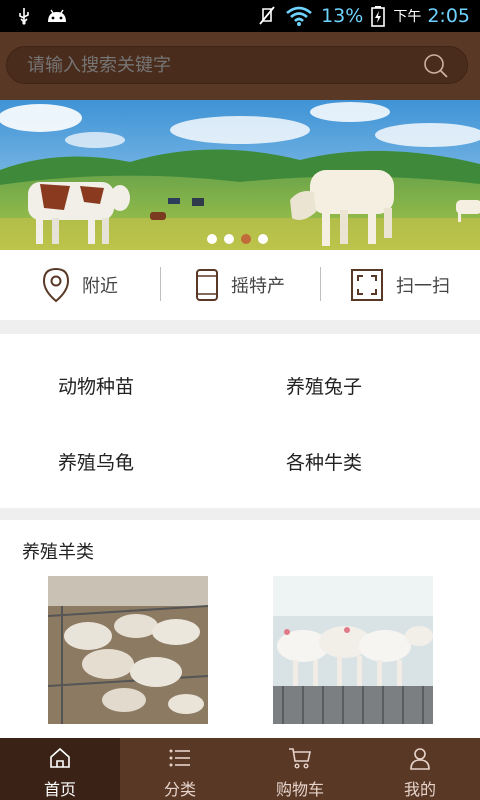 The image size is (480, 800). What do you see at coordinates (180, 769) in the screenshot?
I see `tab-categories: 分类` at bounding box center [180, 769].